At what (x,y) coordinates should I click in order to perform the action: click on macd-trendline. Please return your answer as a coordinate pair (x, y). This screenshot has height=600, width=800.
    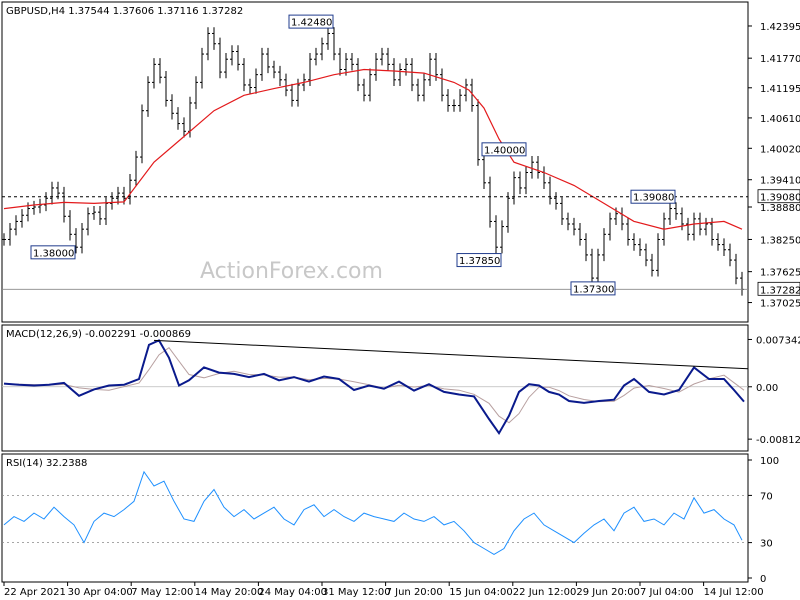
    Looking at the image, I should click on (451, 354).